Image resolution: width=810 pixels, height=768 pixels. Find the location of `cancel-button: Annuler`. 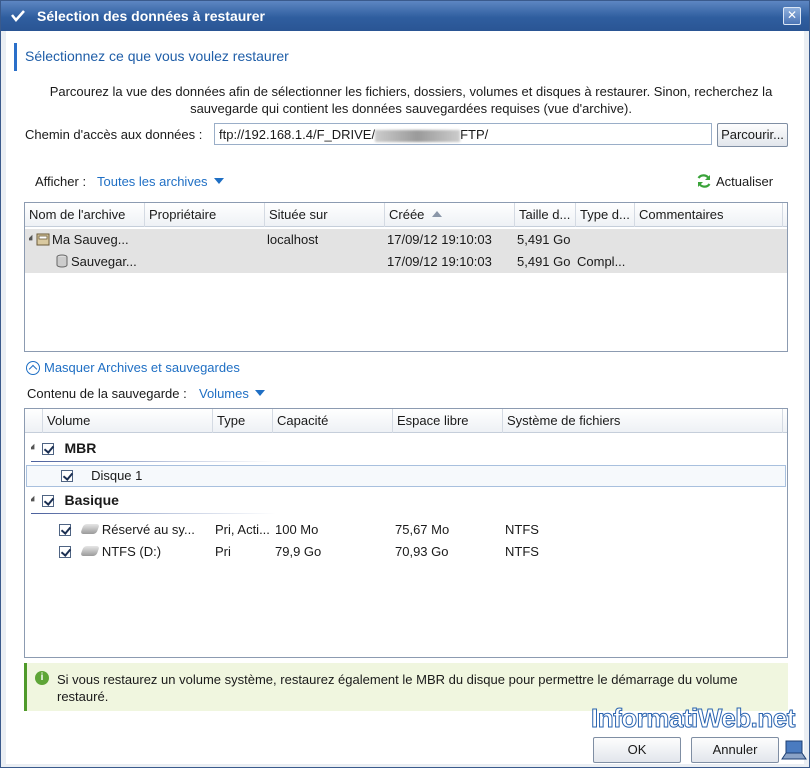

cancel-button: Annuler is located at coordinates (735, 750).